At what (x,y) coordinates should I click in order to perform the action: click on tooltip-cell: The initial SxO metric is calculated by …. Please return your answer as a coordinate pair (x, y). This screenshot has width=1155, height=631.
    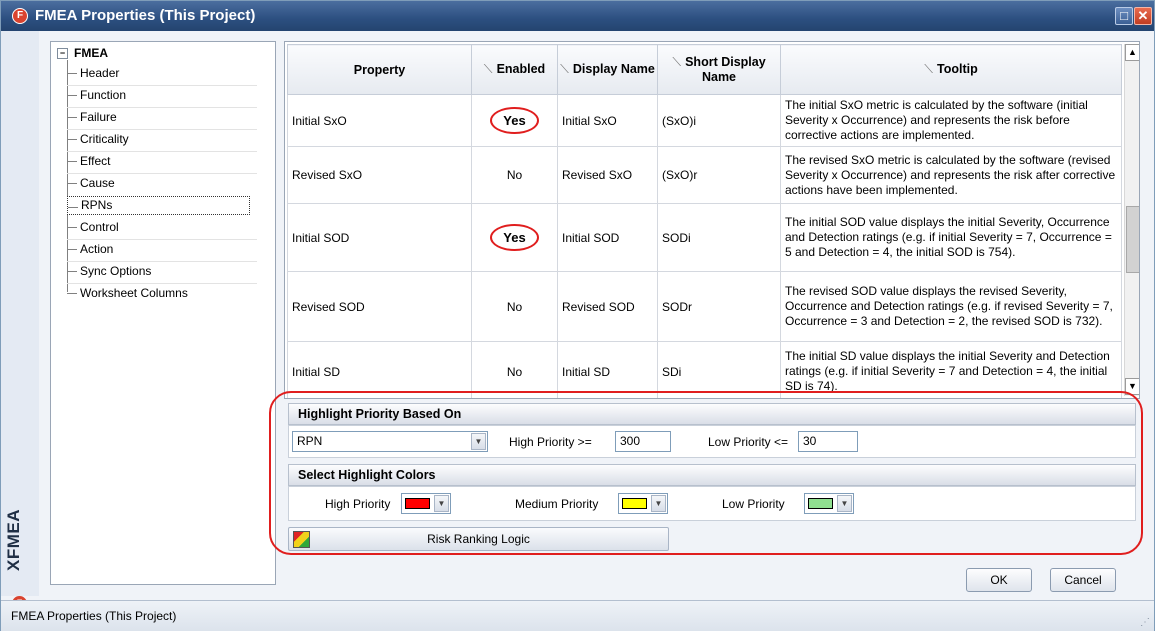
    Looking at the image, I should click on (951, 120).